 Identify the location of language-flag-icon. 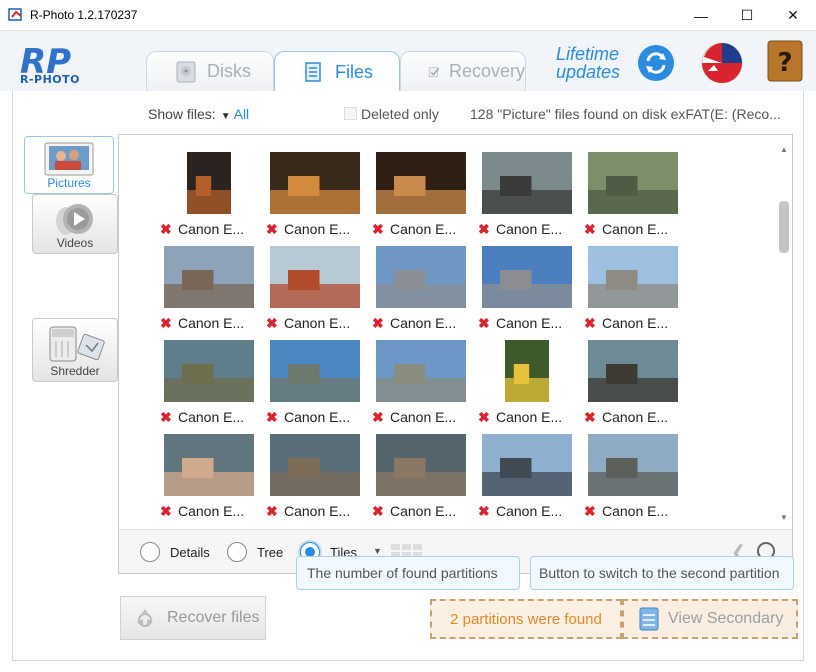
(722, 63).